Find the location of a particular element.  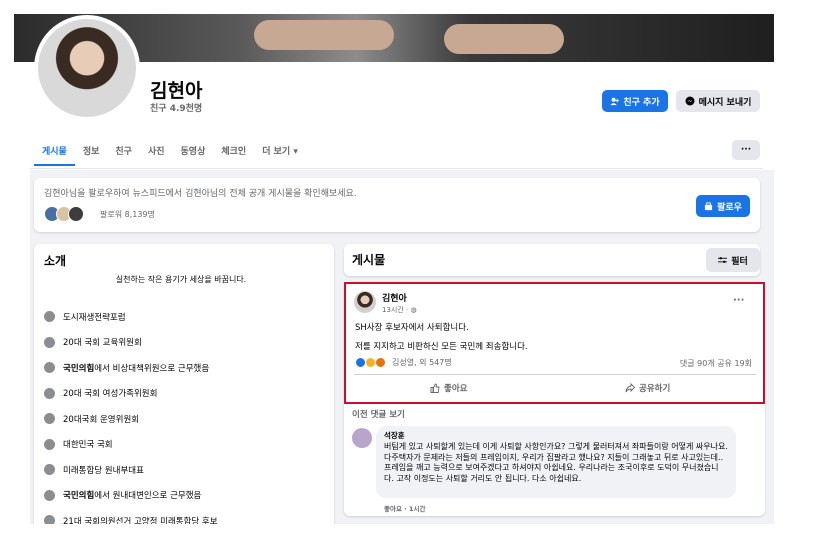

ellipsis-icon: ··· is located at coordinates (746, 150).